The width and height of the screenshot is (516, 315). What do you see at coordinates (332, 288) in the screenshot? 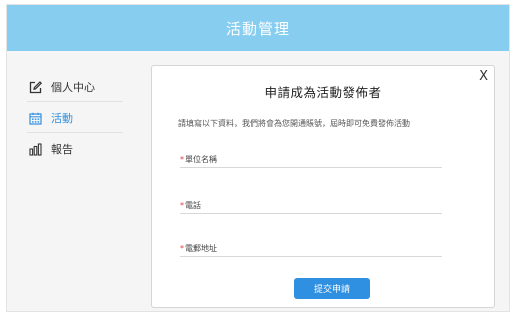
I see `submit-application-button: 提交申請` at bounding box center [332, 288].